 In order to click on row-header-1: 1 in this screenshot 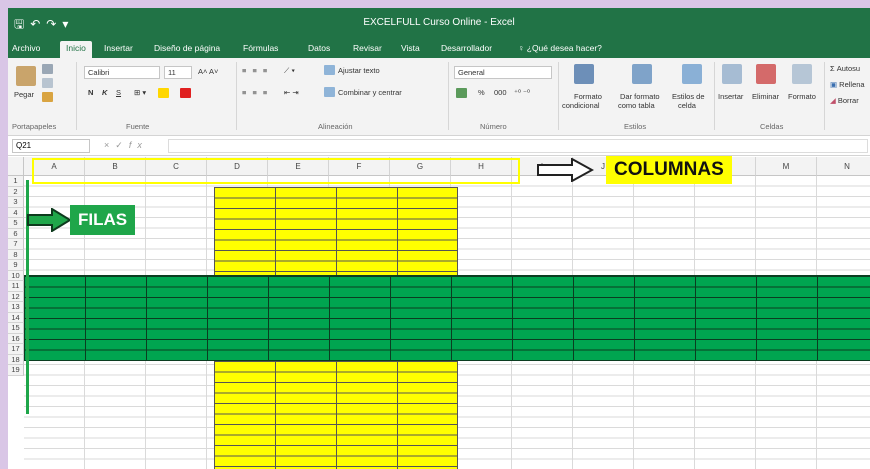, I will do `click(16, 181)`.